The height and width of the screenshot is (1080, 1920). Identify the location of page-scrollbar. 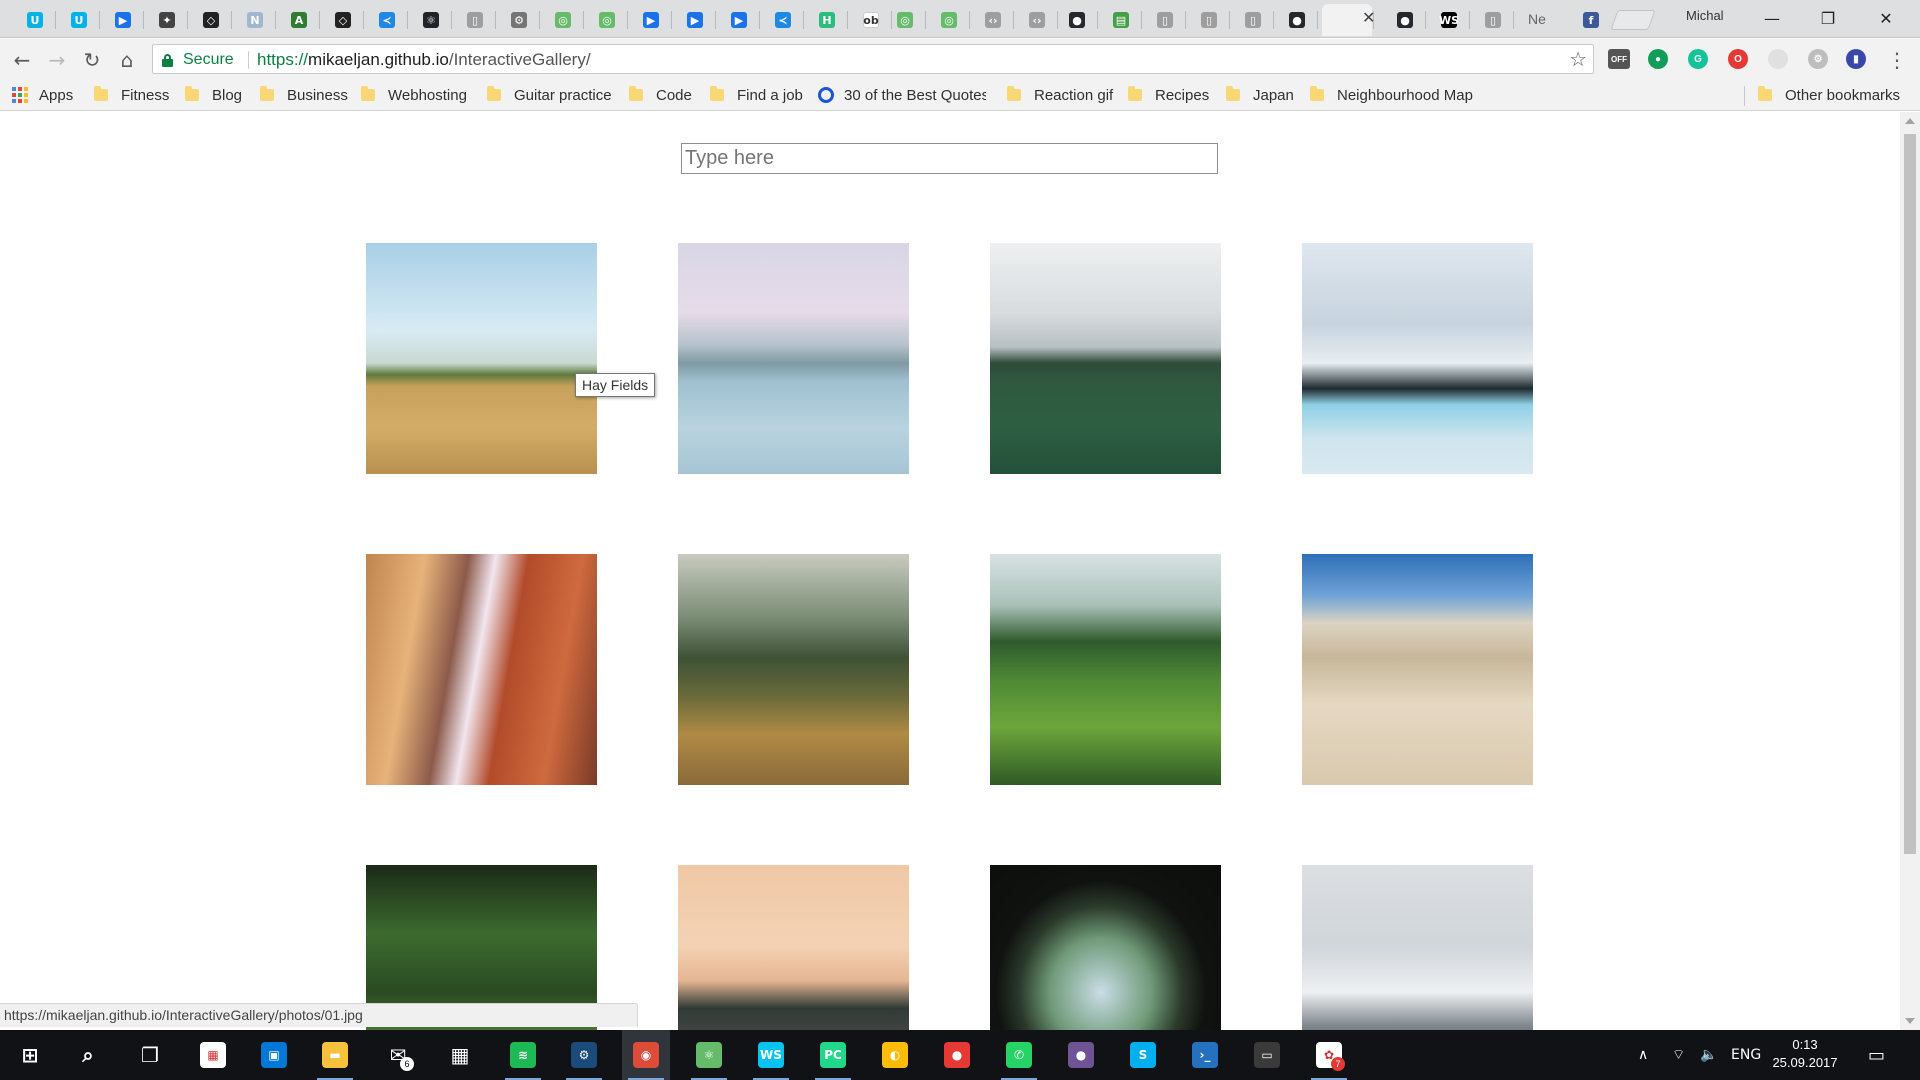
(1910, 571).